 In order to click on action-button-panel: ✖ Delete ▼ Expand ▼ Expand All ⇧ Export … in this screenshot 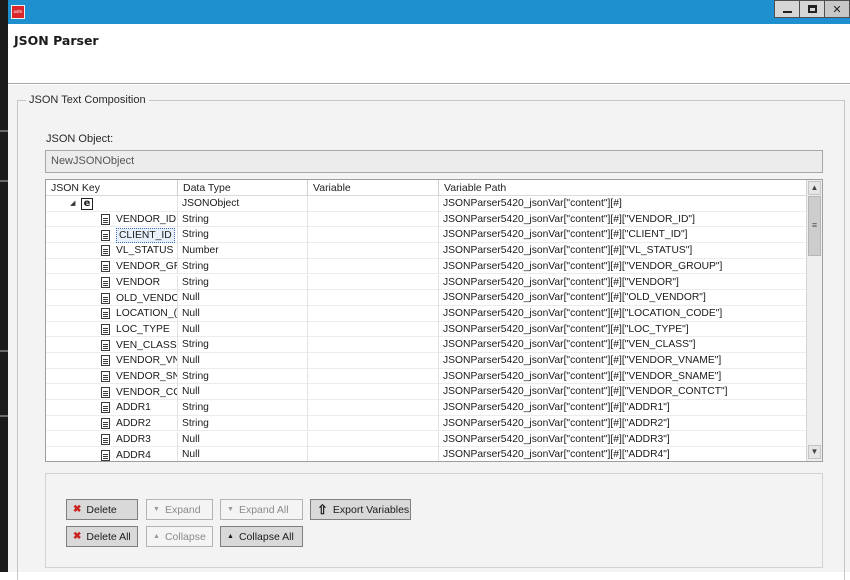, I will do `click(434, 520)`.